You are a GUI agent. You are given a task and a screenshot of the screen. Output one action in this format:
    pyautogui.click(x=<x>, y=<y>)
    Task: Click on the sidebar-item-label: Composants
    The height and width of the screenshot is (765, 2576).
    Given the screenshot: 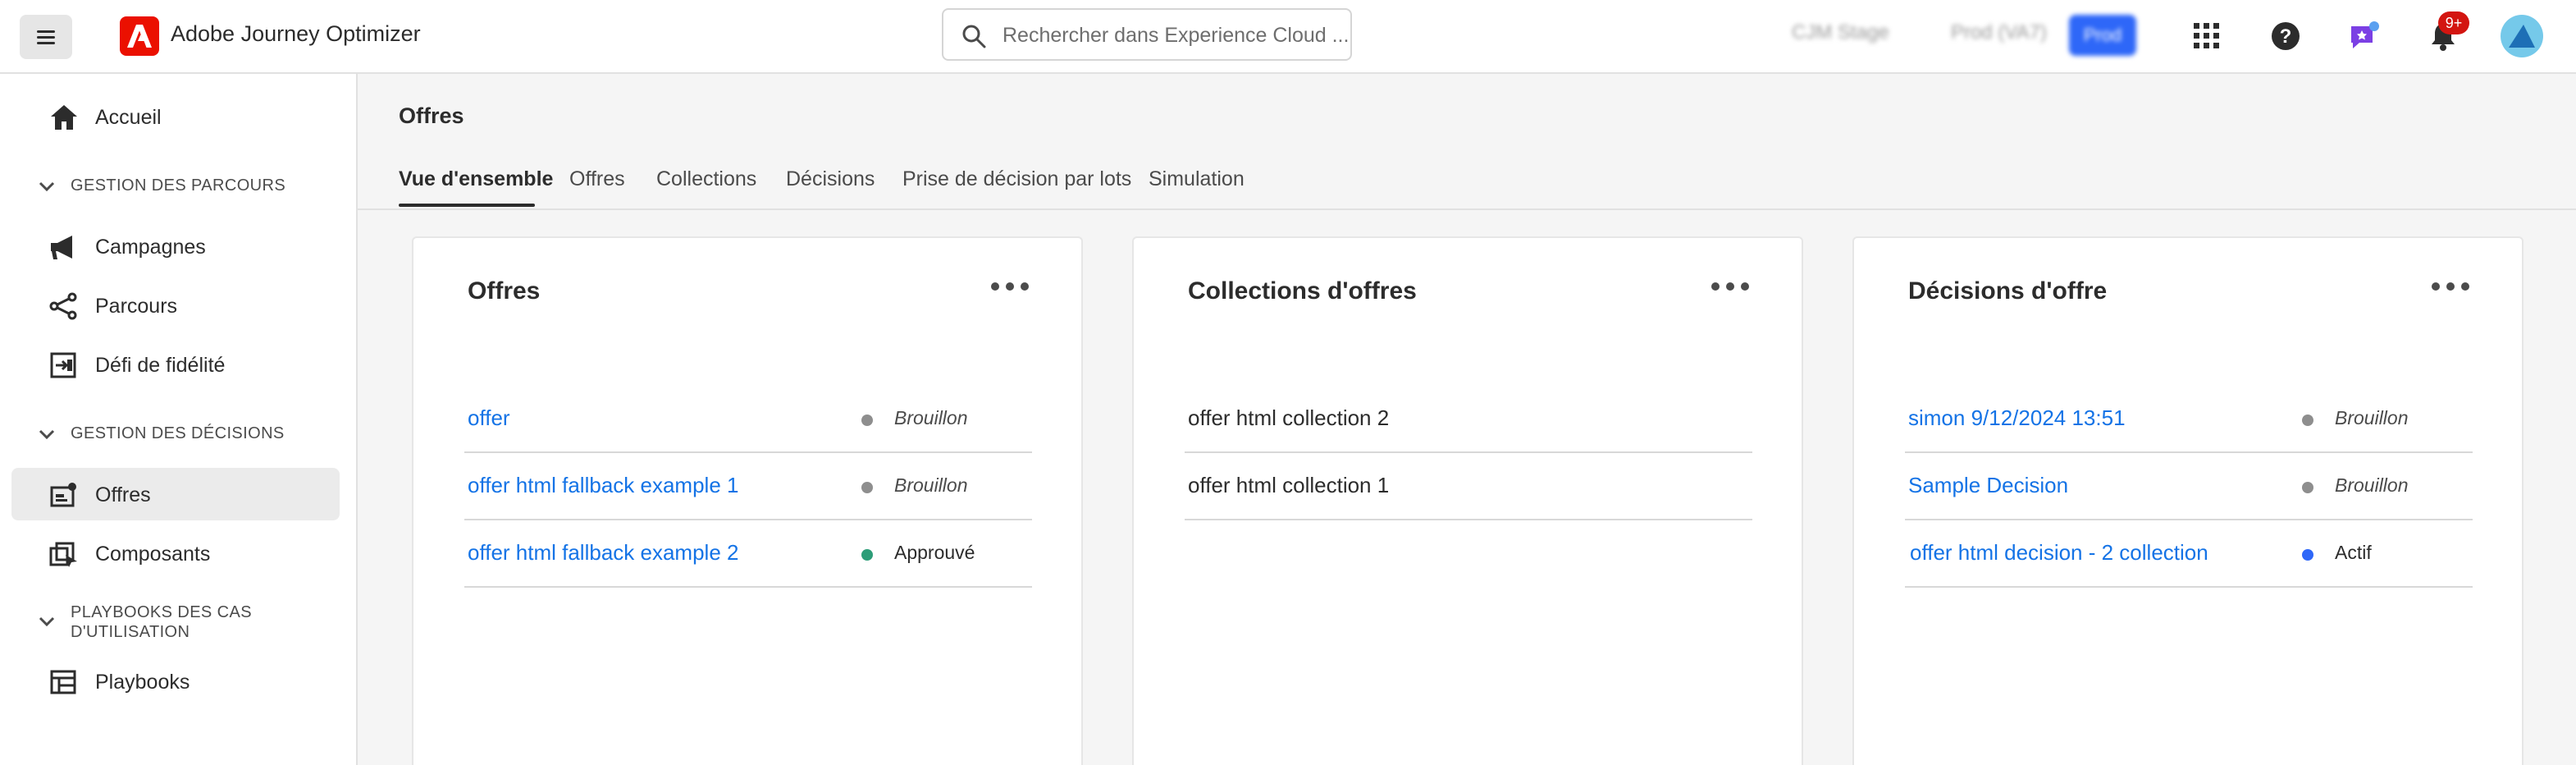 What is the action you would take?
    pyautogui.click(x=153, y=554)
    